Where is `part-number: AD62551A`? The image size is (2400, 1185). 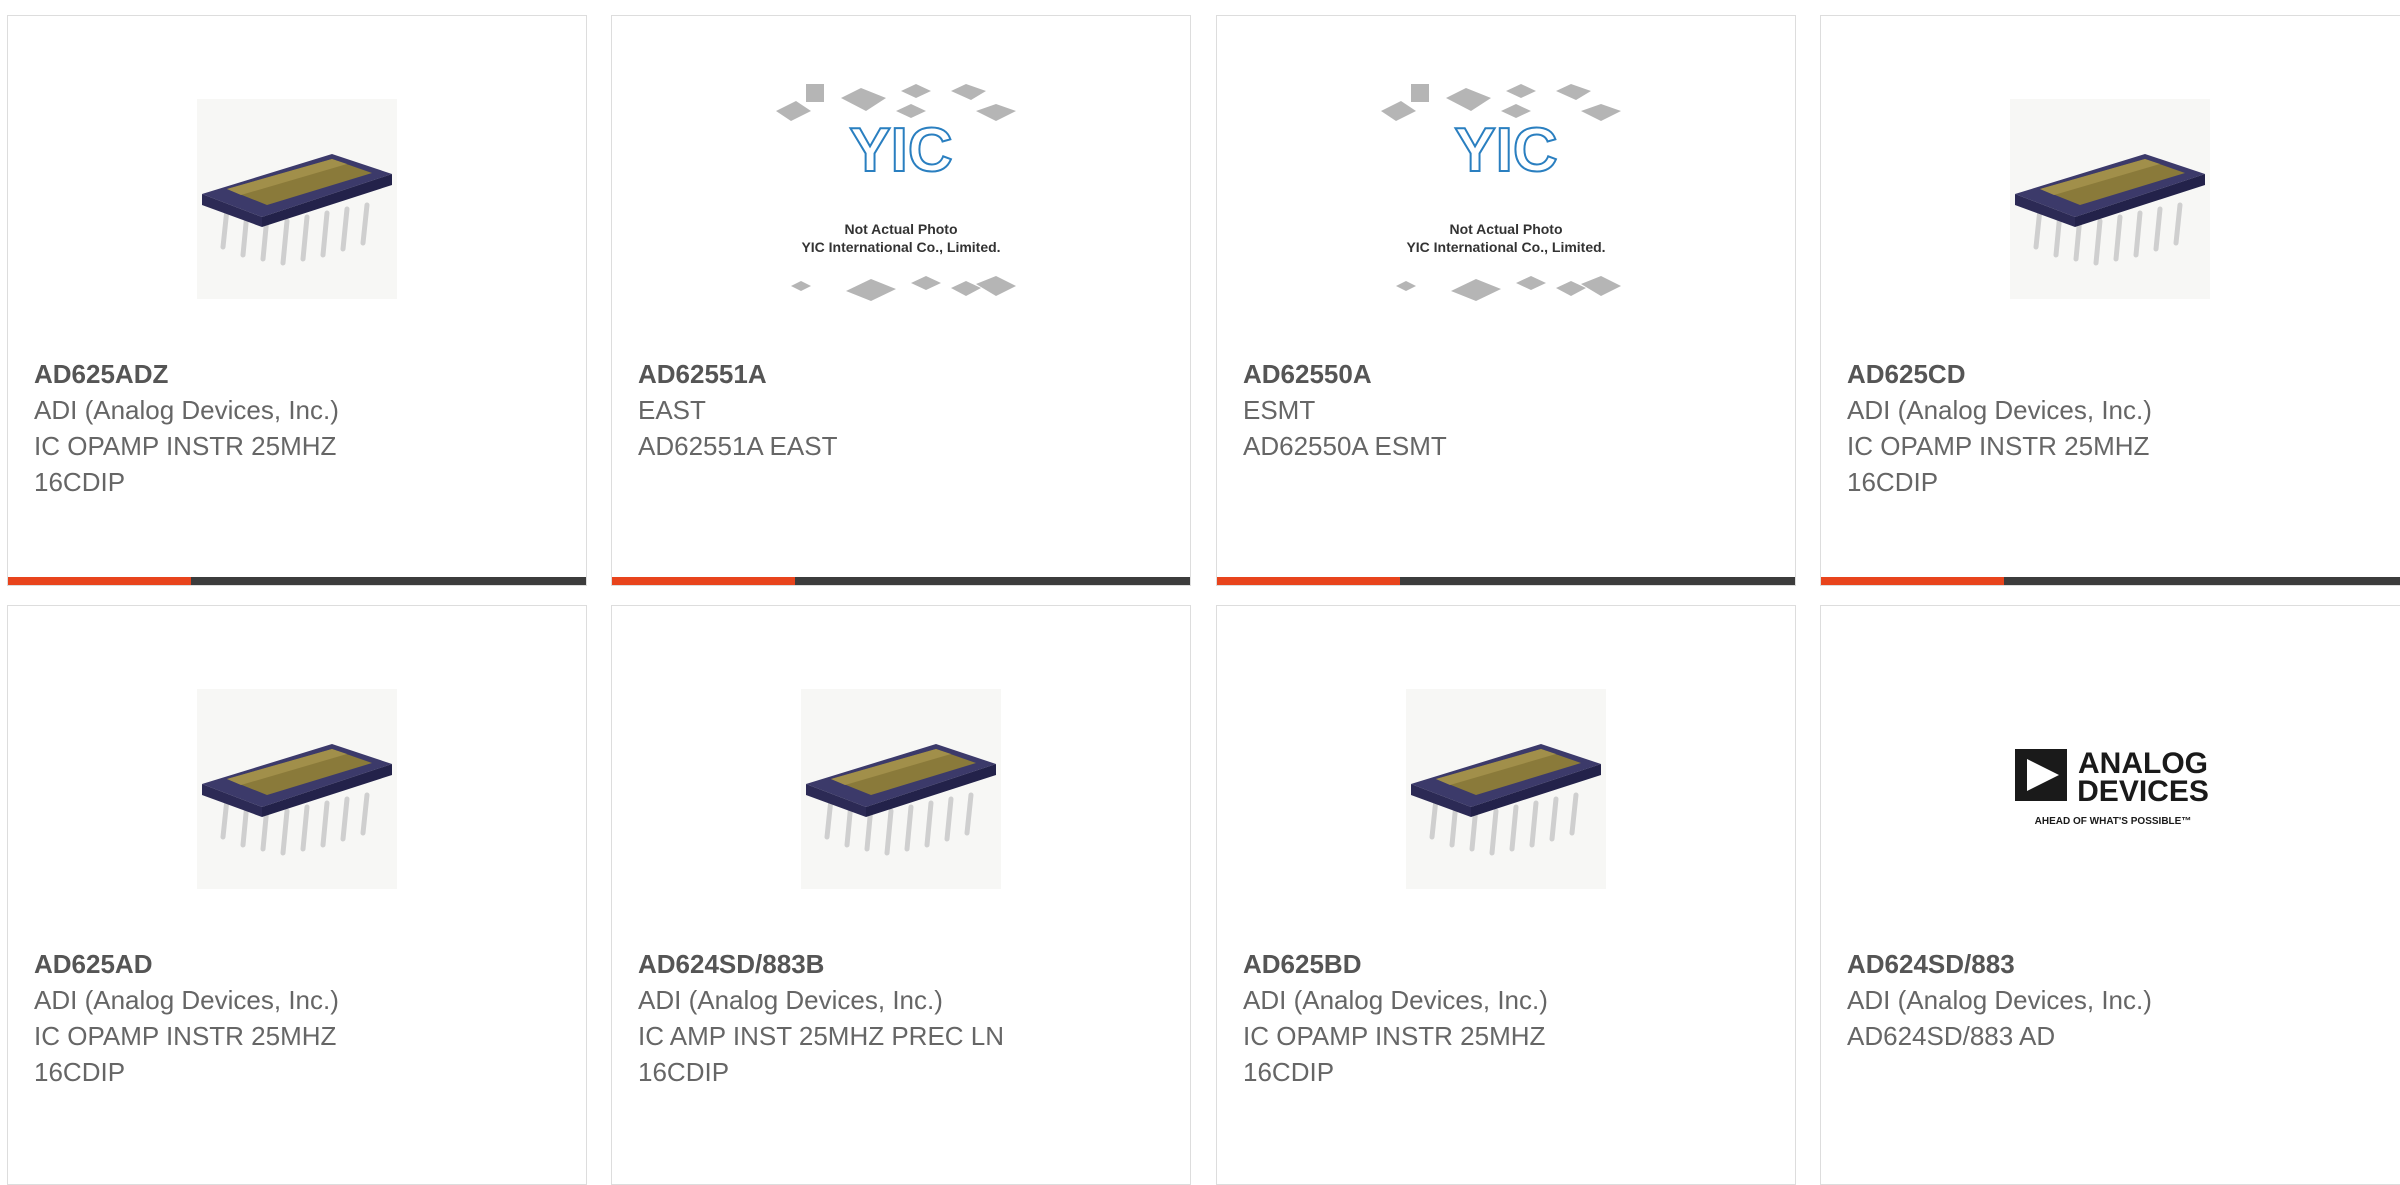 part-number: AD62551A is located at coordinates (904, 374).